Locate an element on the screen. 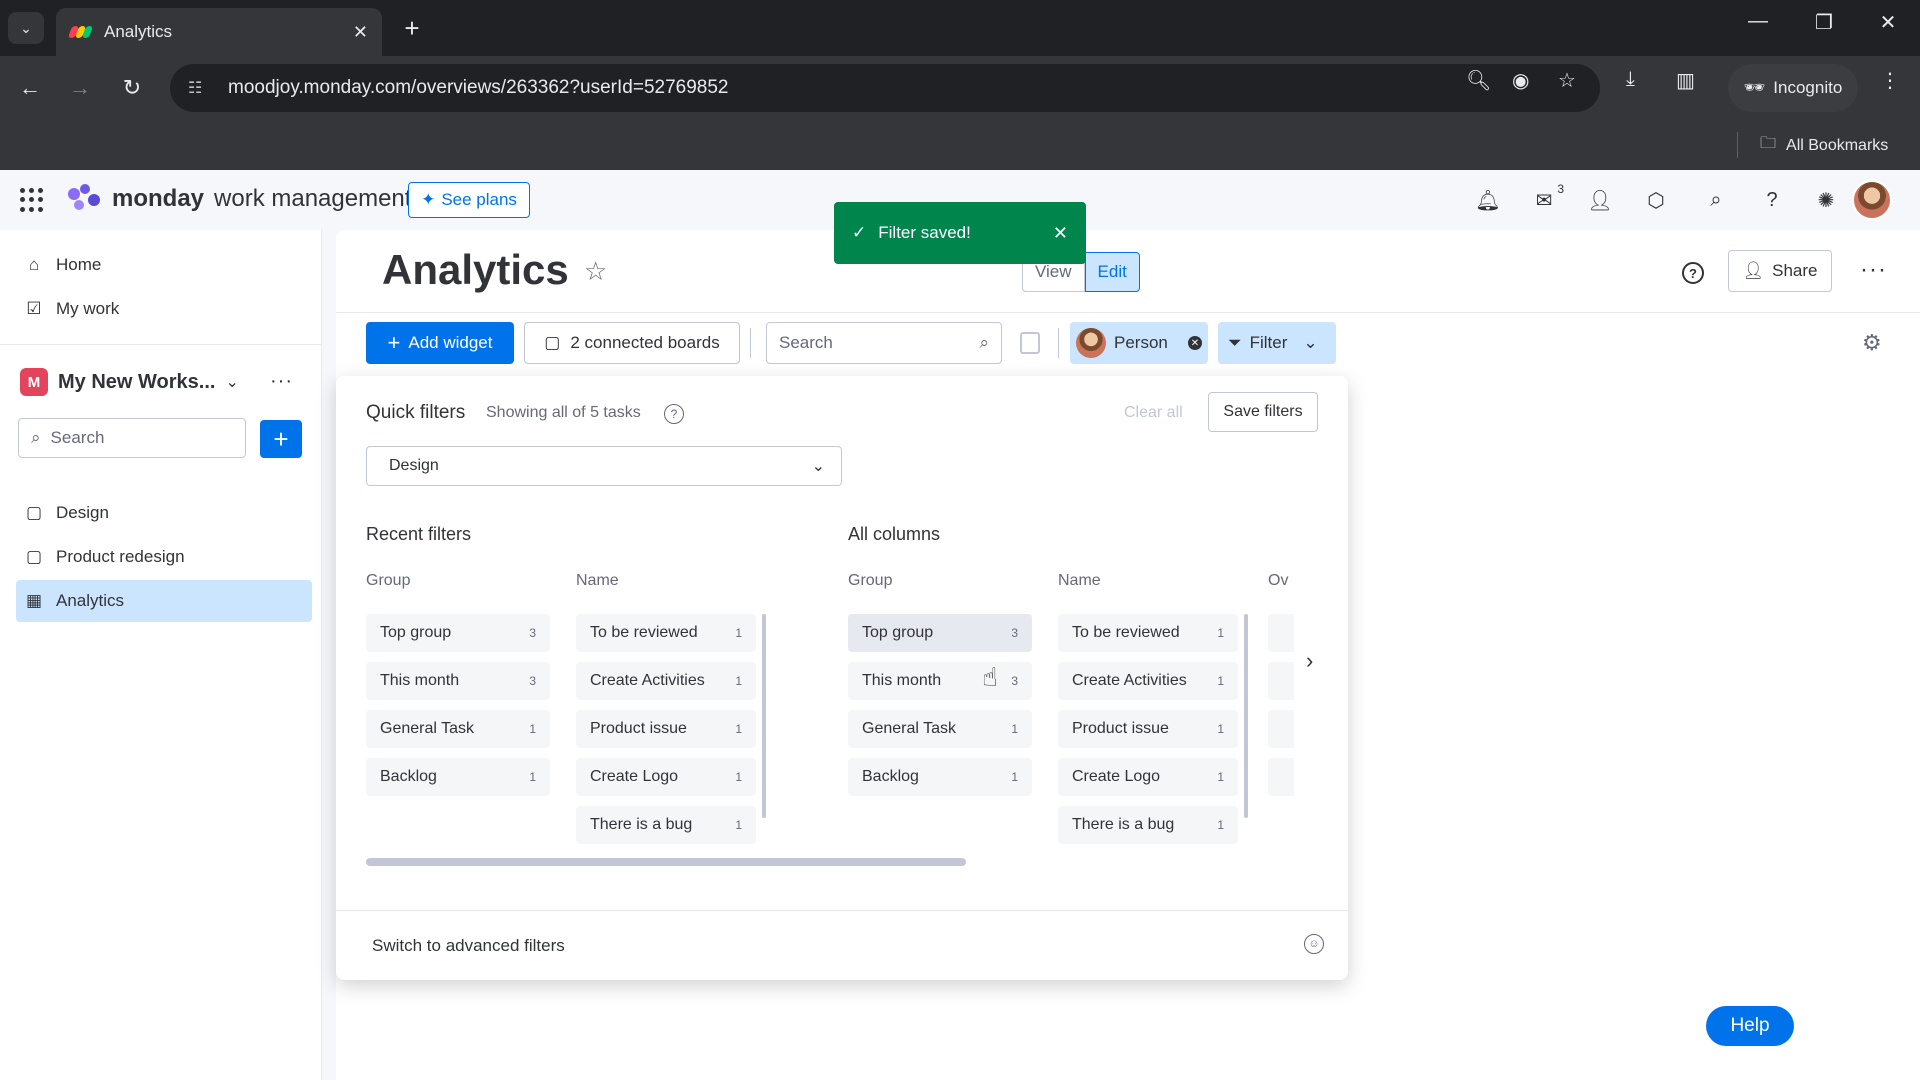  zoom-icon: 🔍︎ is located at coordinates (1478, 80).